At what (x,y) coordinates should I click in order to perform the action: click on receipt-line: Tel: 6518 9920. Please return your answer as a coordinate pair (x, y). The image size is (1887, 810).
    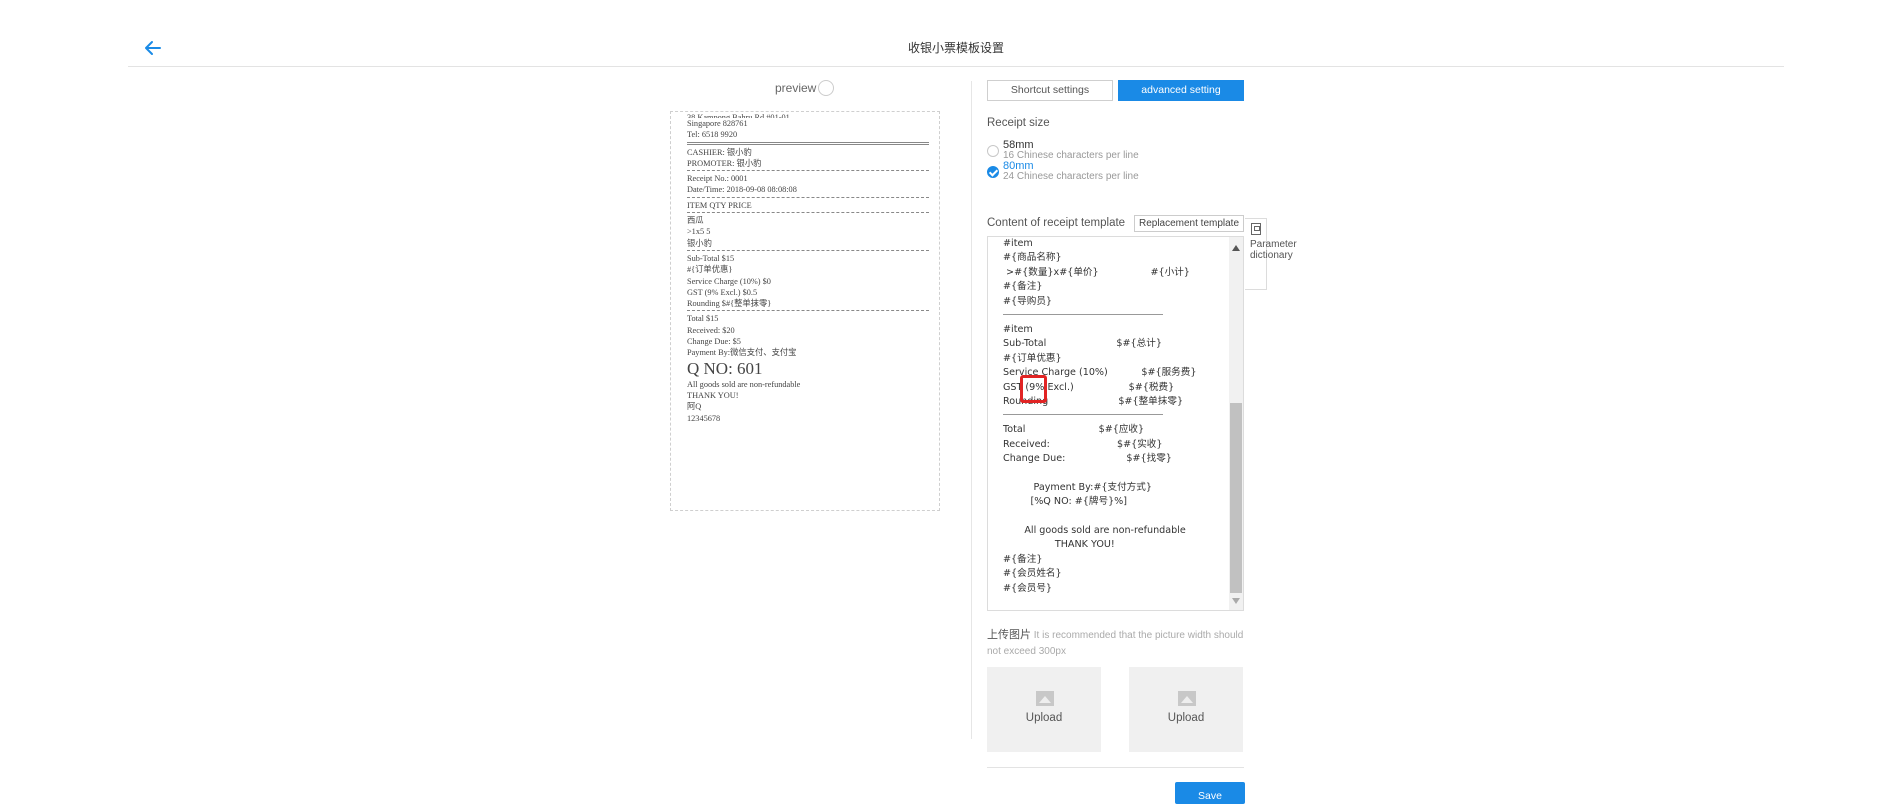
    Looking at the image, I should click on (712, 135).